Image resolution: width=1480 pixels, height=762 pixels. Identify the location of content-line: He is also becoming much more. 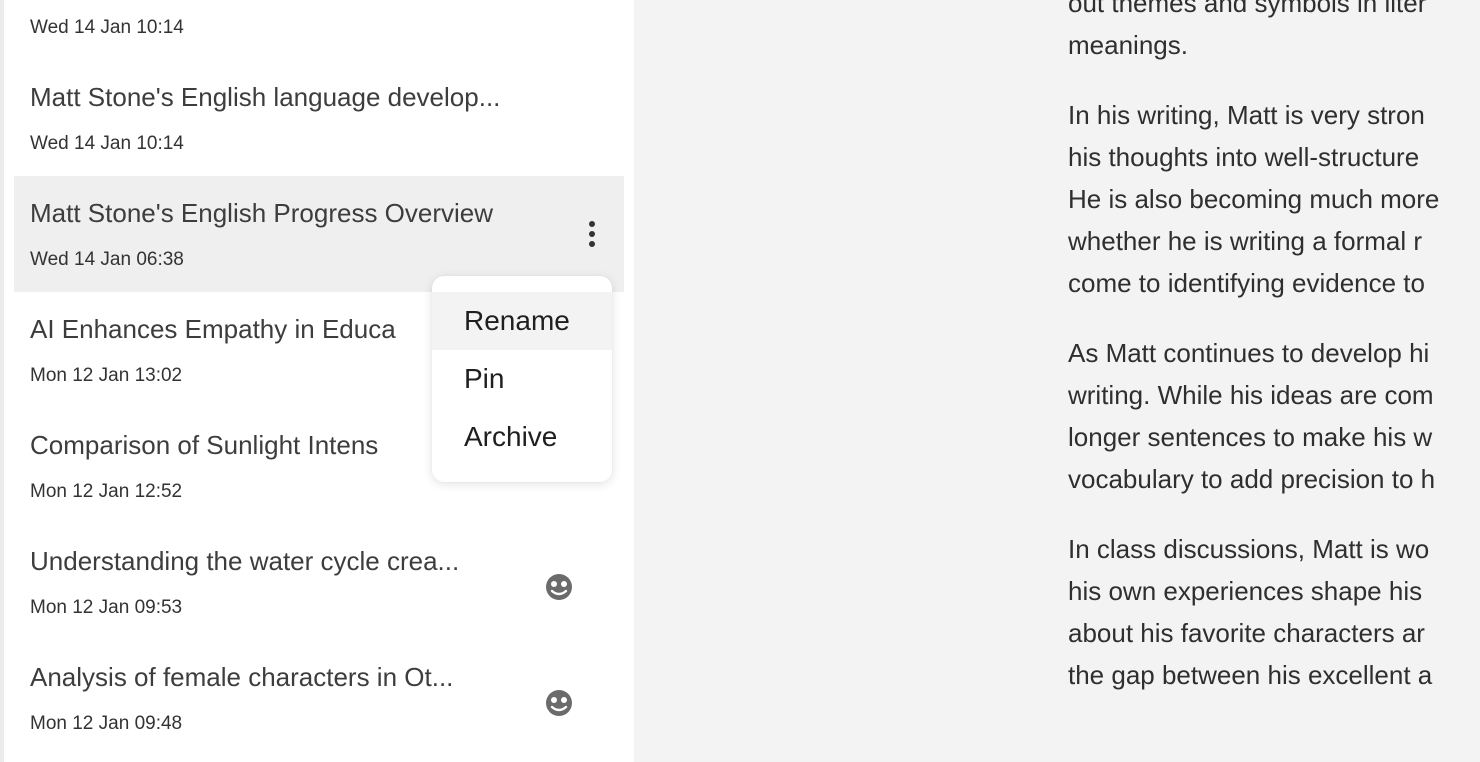
(1254, 199).